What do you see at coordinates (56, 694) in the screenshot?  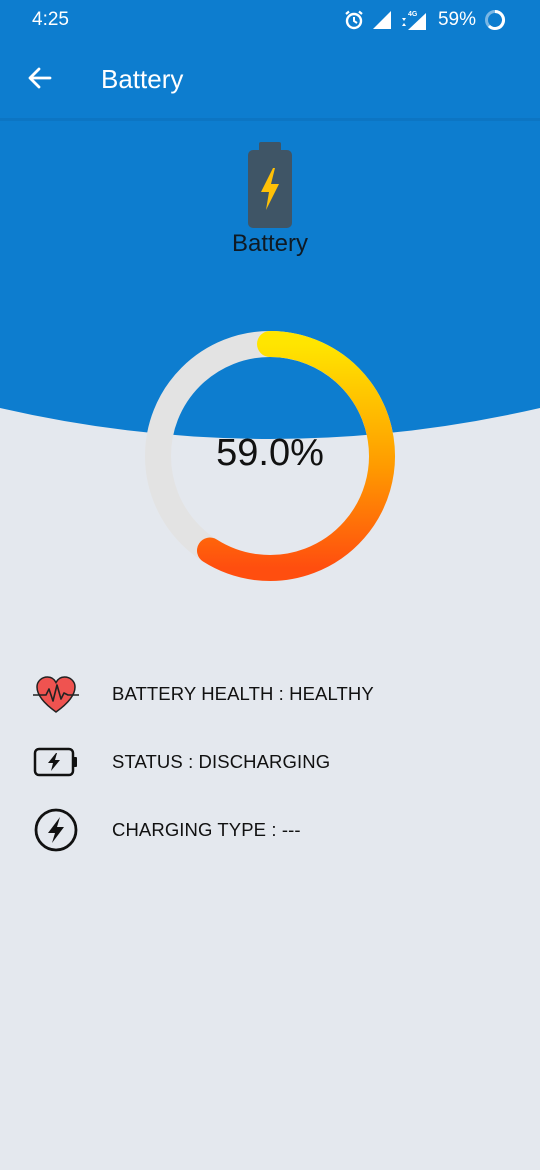 I see `heart-pulse-icon` at bounding box center [56, 694].